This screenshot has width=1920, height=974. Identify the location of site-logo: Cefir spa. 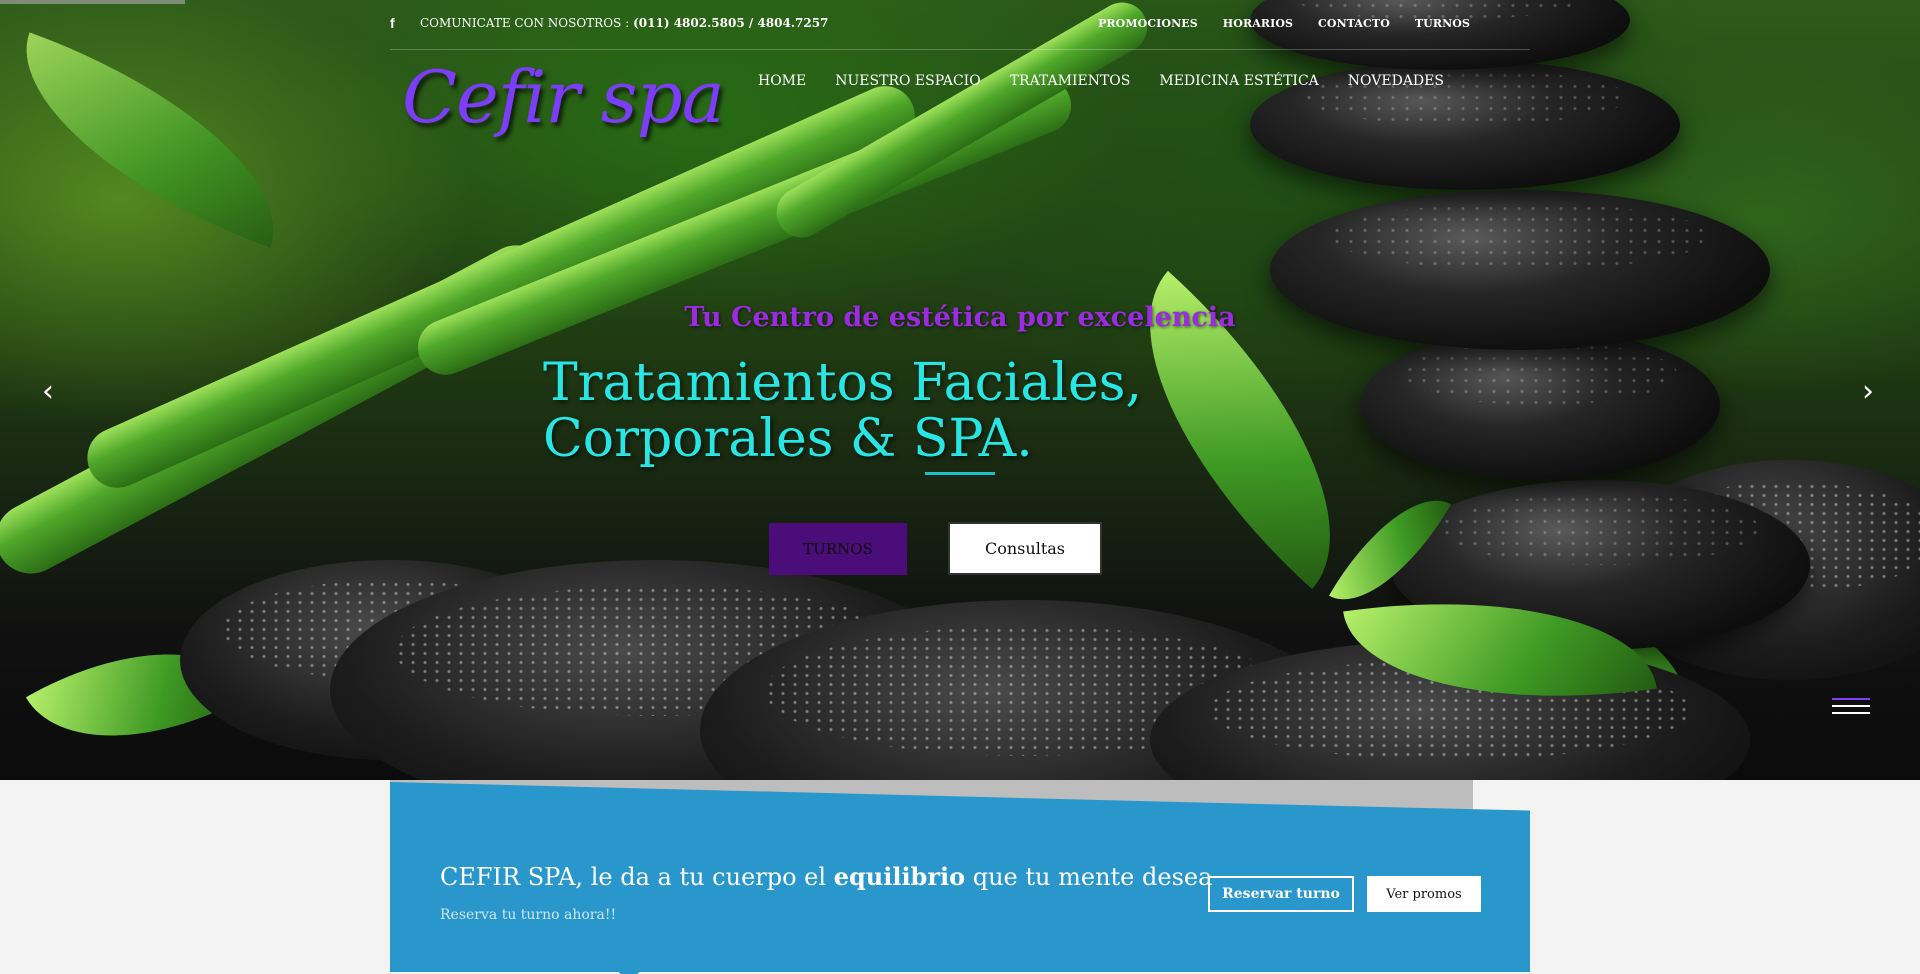
(563, 97).